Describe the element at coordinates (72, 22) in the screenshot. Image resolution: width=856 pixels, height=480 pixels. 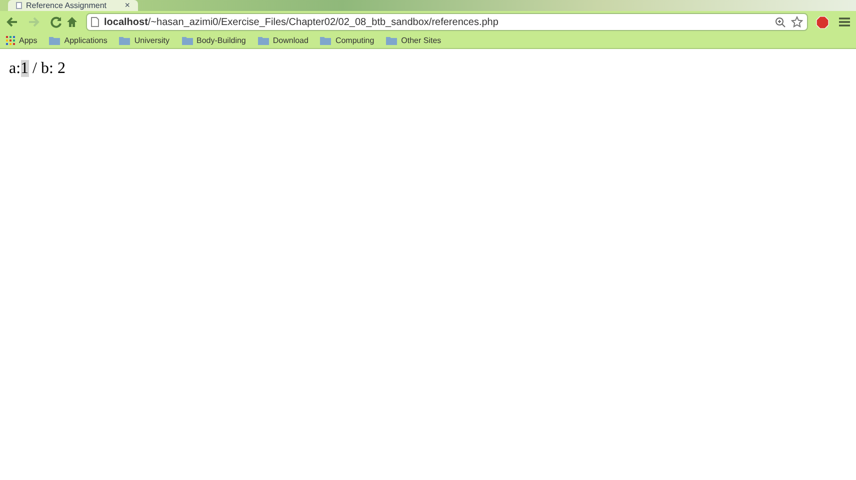
I see `home-icon` at that location.